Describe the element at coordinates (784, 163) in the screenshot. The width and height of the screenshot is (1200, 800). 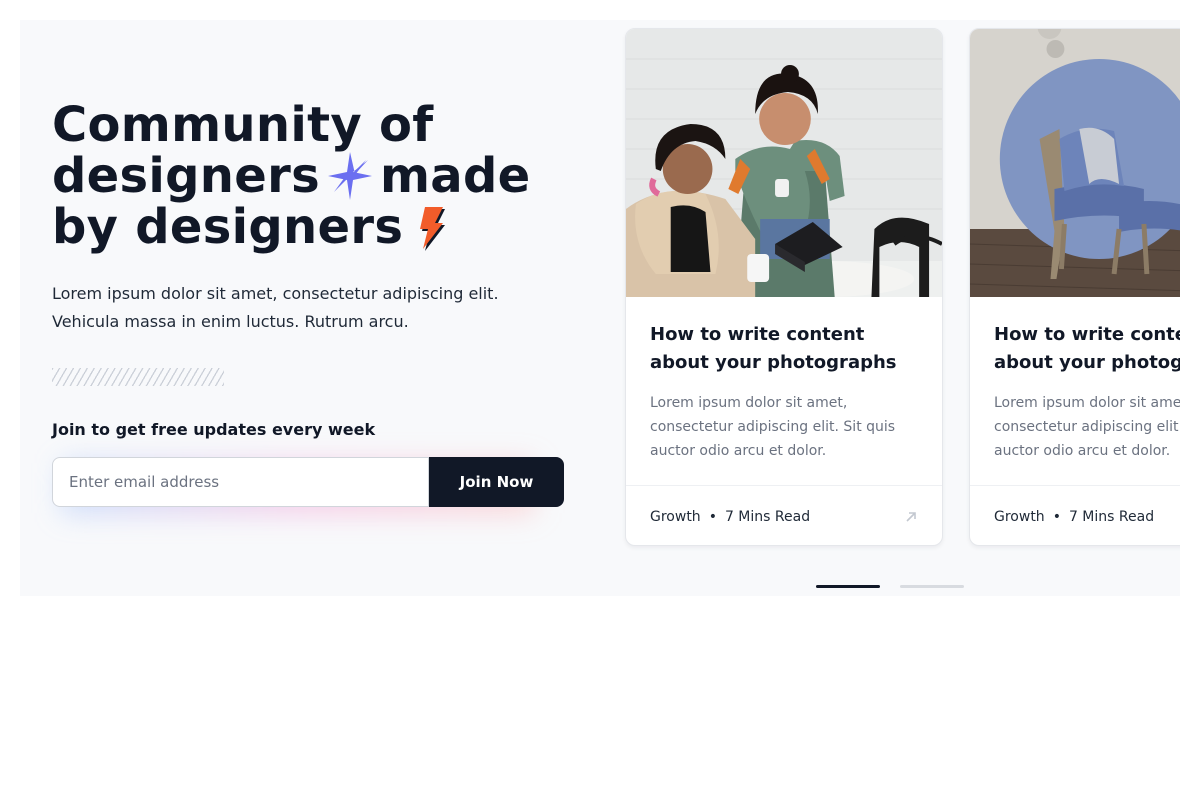
I see `article-image-two-women-laptop` at that location.